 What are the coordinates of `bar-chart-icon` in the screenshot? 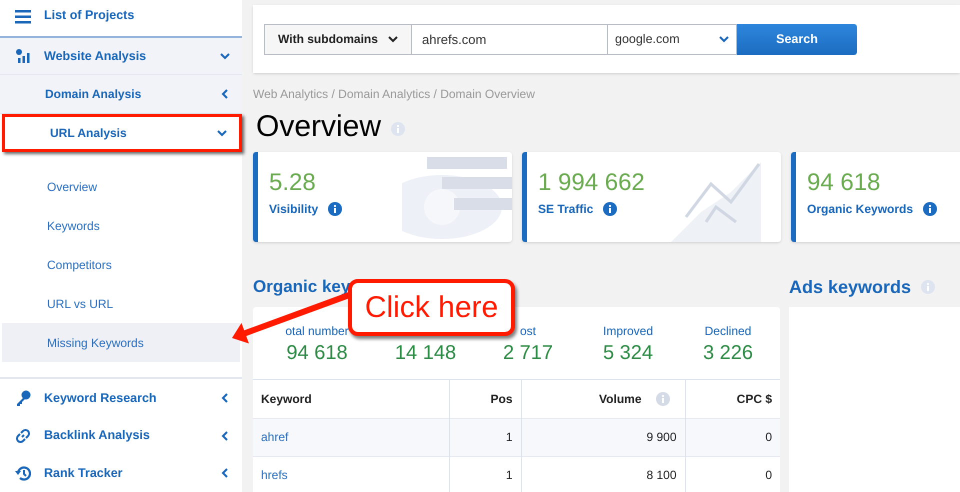 It's located at (23, 56).